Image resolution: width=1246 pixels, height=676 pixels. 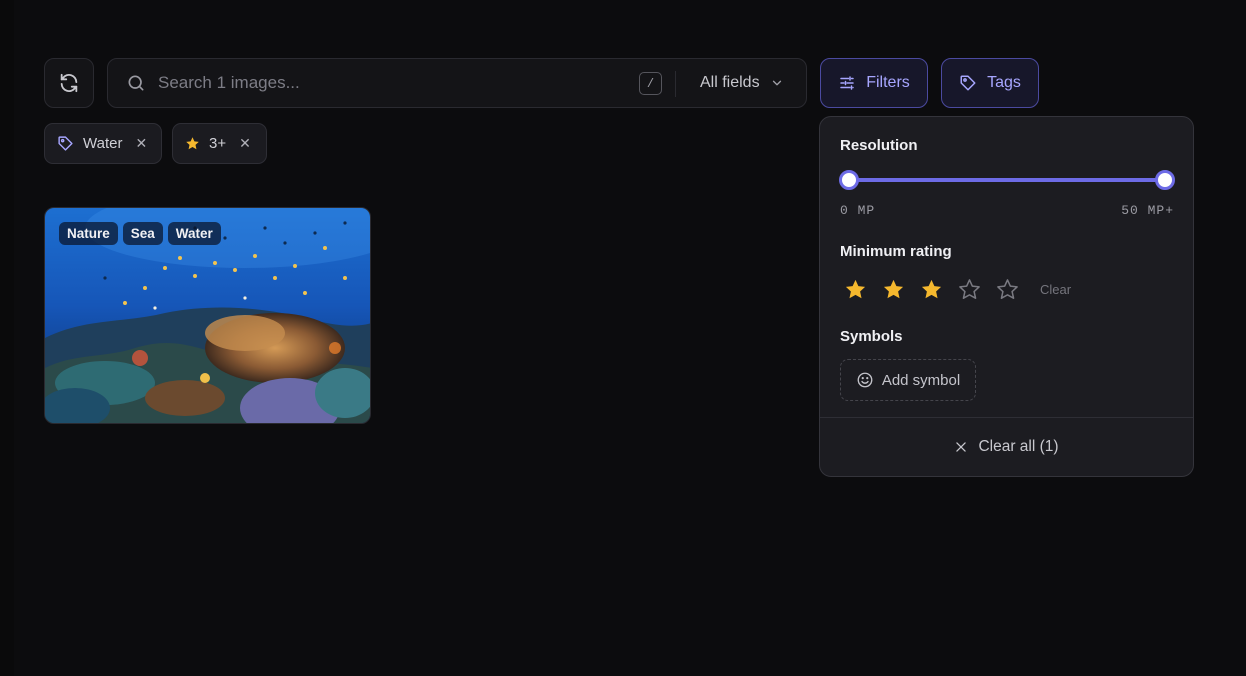 I want to click on search-field-select: All fields, so click(x=742, y=83).